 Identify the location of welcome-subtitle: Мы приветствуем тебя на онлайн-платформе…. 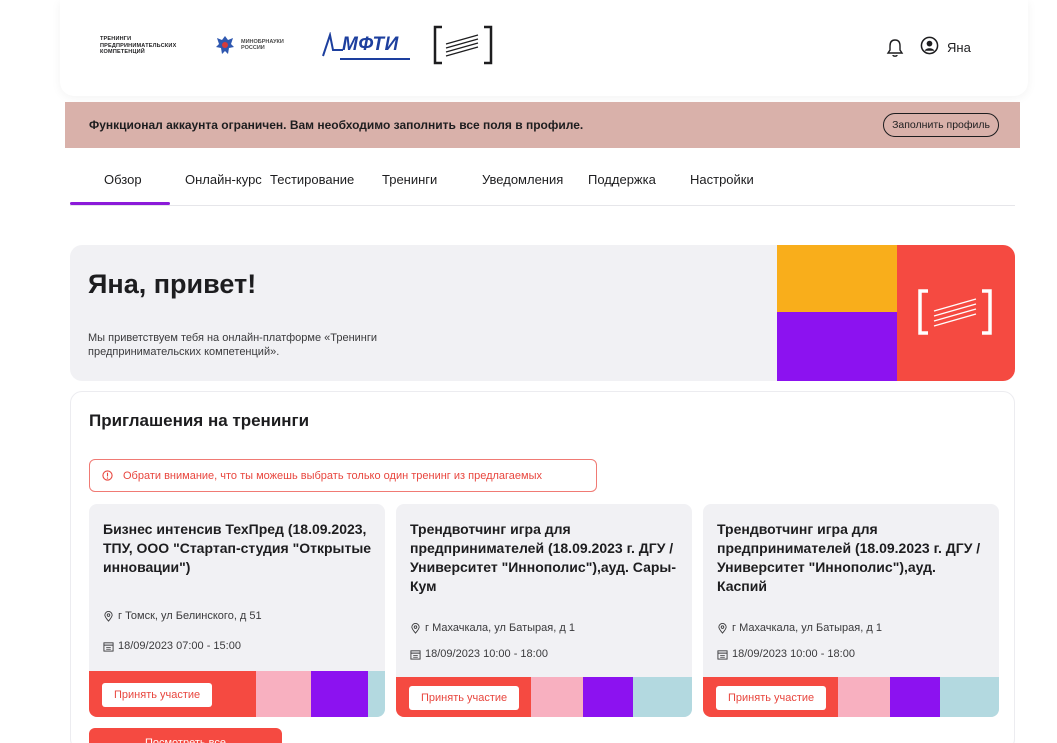
(233, 345).